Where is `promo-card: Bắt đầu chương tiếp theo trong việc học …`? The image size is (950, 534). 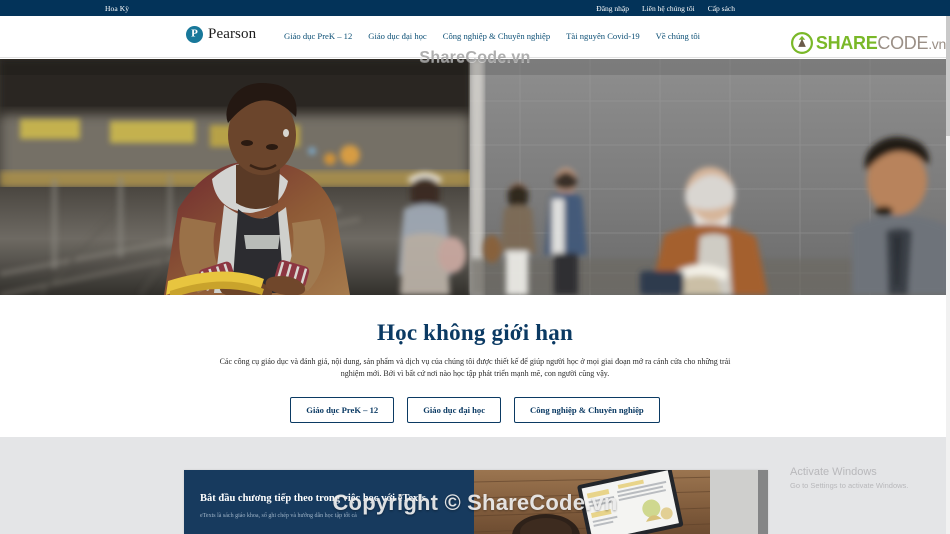 promo-card: Bắt đầu chương tiếp theo trong việc học … is located at coordinates (476, 502).